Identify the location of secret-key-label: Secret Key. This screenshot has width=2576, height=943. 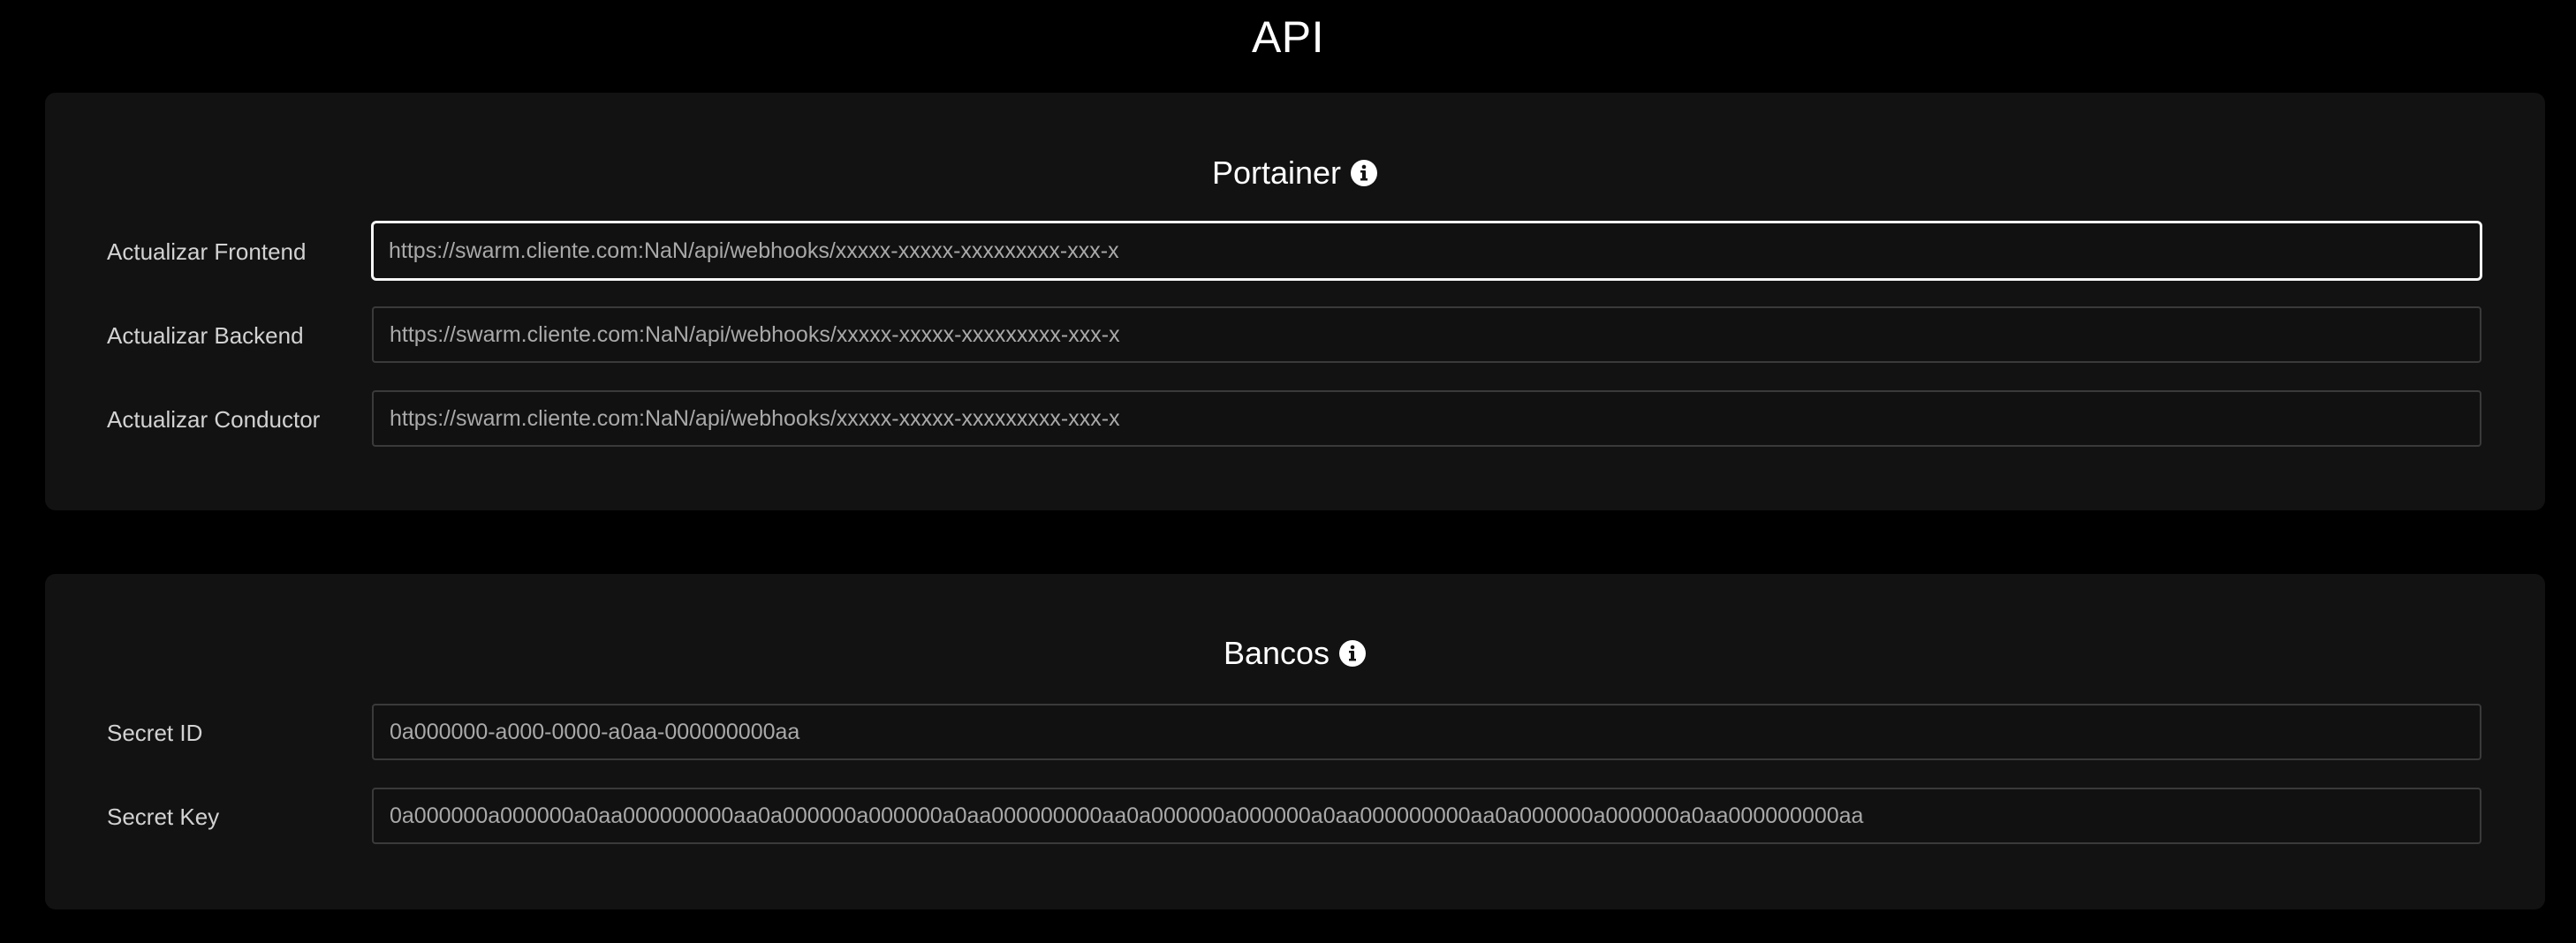
(163, 816).